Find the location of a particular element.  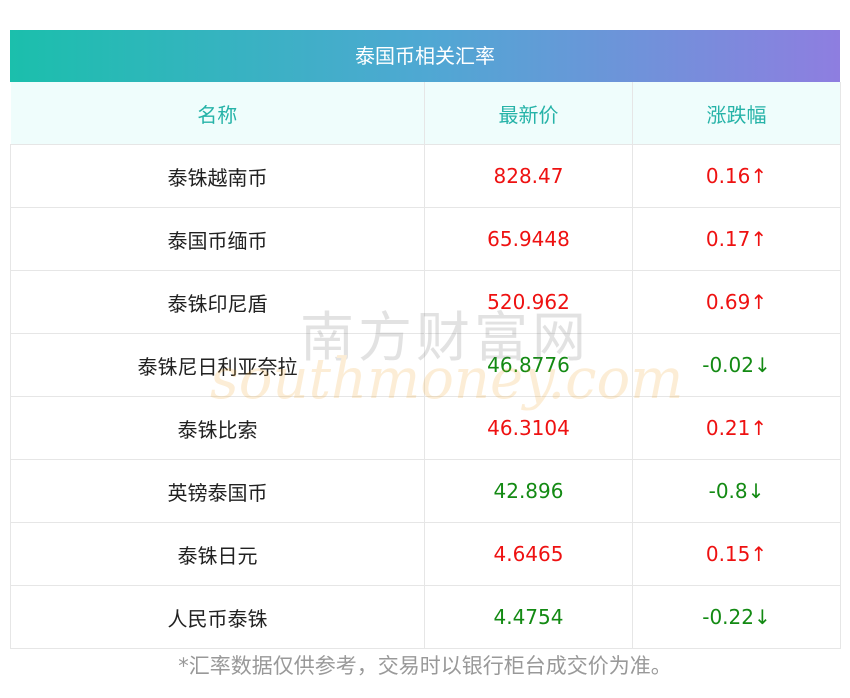

table-header-row: 名称 最新价 涨跌幅 is located at coordinates (425, 113).